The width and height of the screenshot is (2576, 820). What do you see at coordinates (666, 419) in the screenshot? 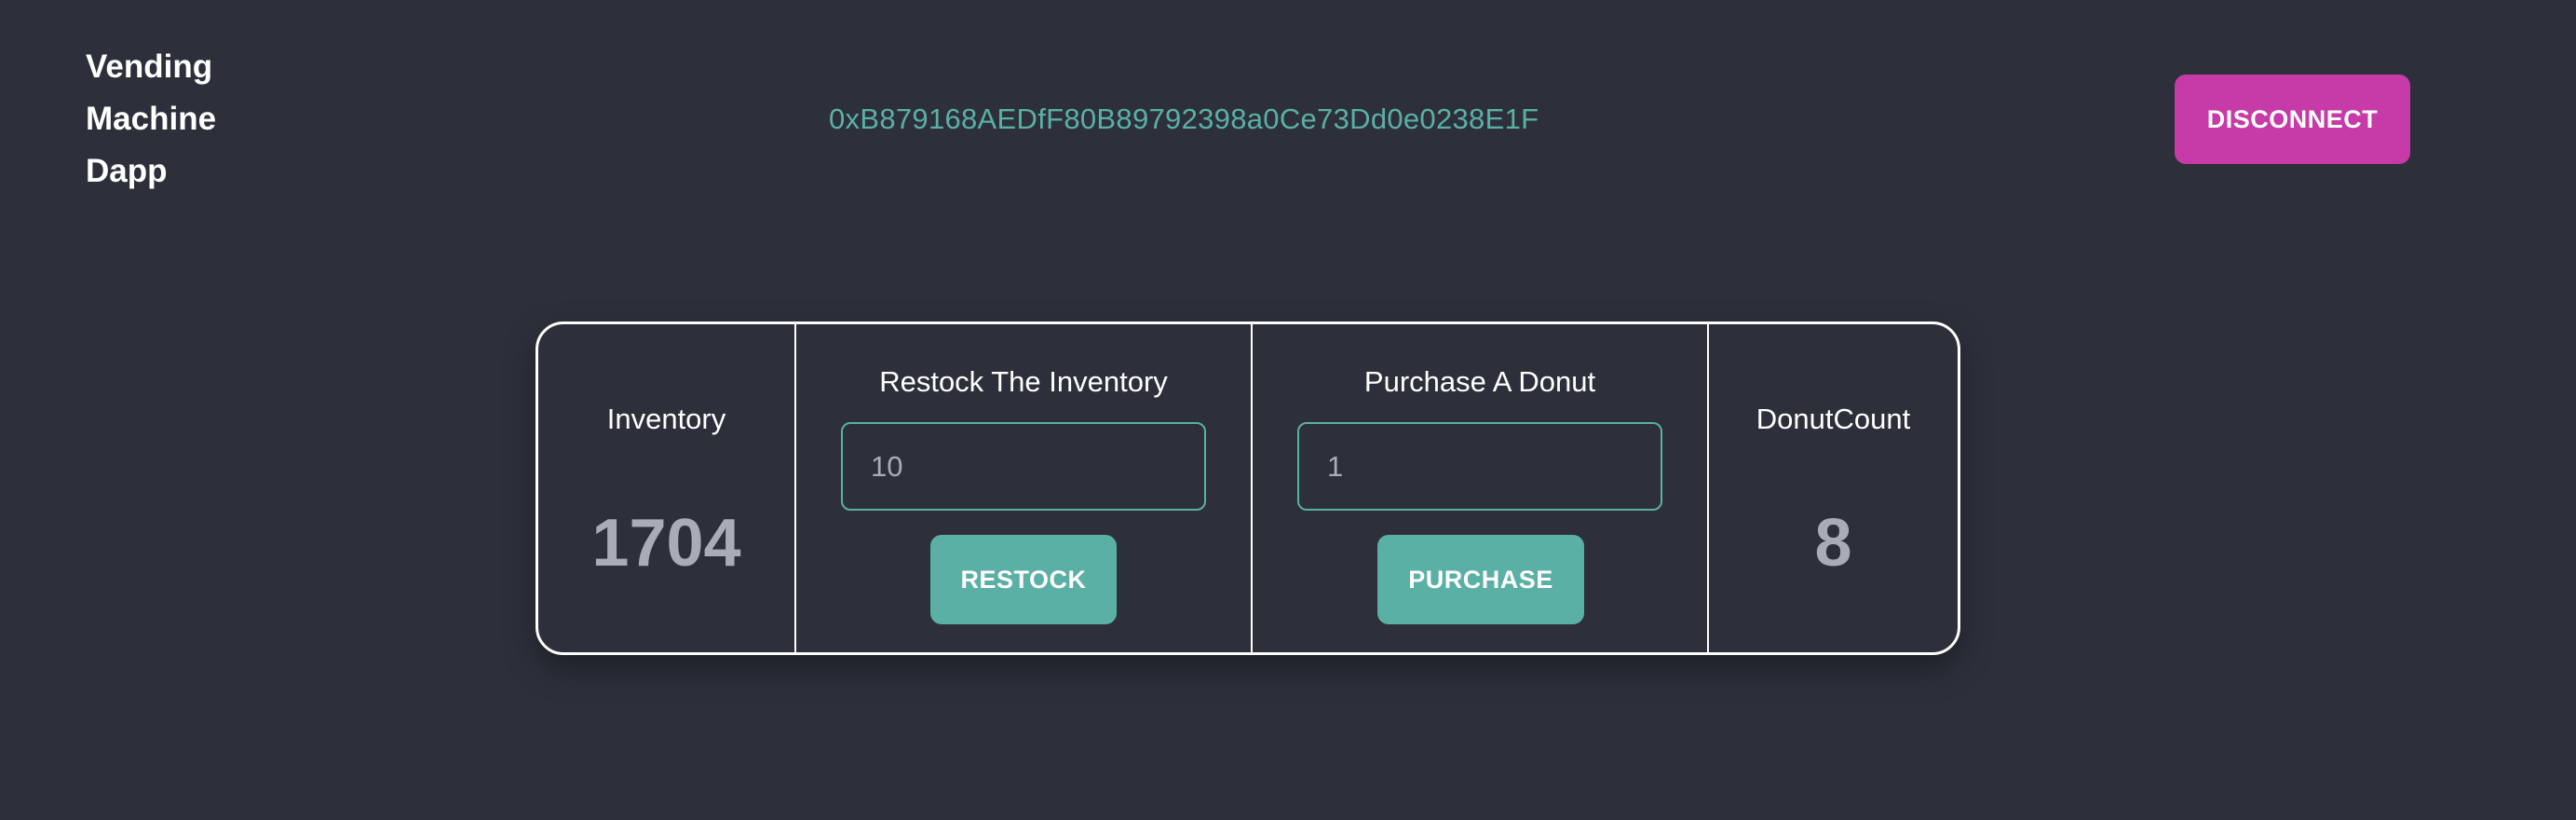
I see `inventory-label: Inventory` at bounding box center [666, 419].